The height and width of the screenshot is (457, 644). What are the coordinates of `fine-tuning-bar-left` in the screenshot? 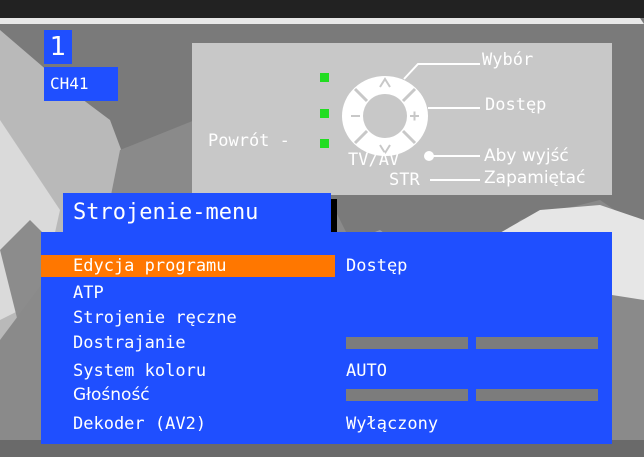 It's located at (407, 343).